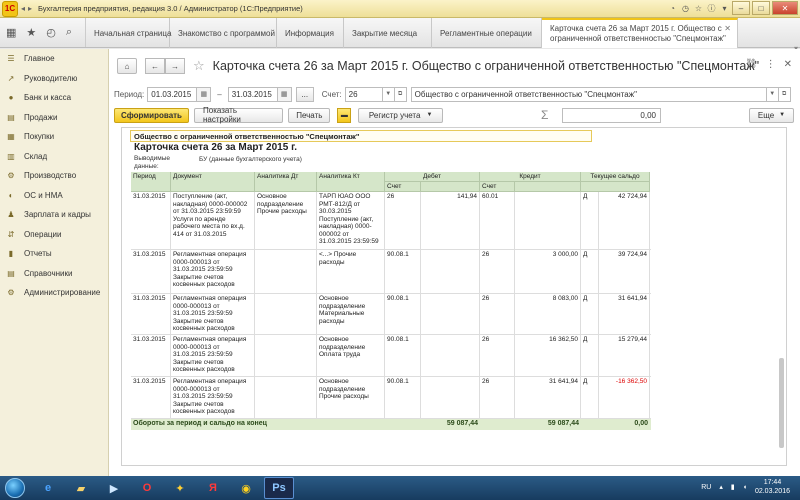 This screenshot has width=800, height=500. I want to click on home-button: ⌂, so click(127, 66).